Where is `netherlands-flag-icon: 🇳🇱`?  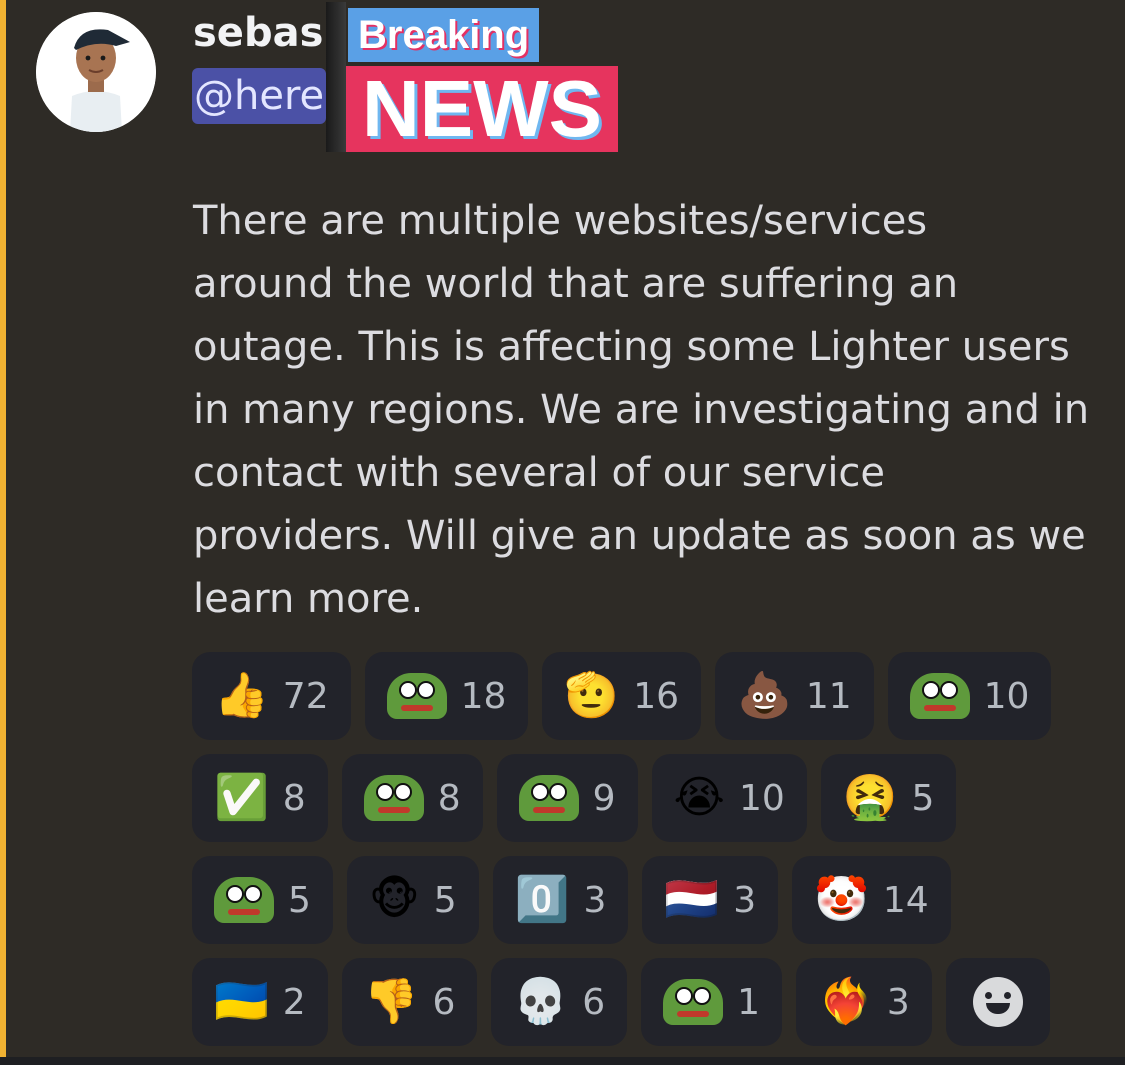 netherlands-flag-icon: 🇳🇱 is located at coordinates (692, 899).